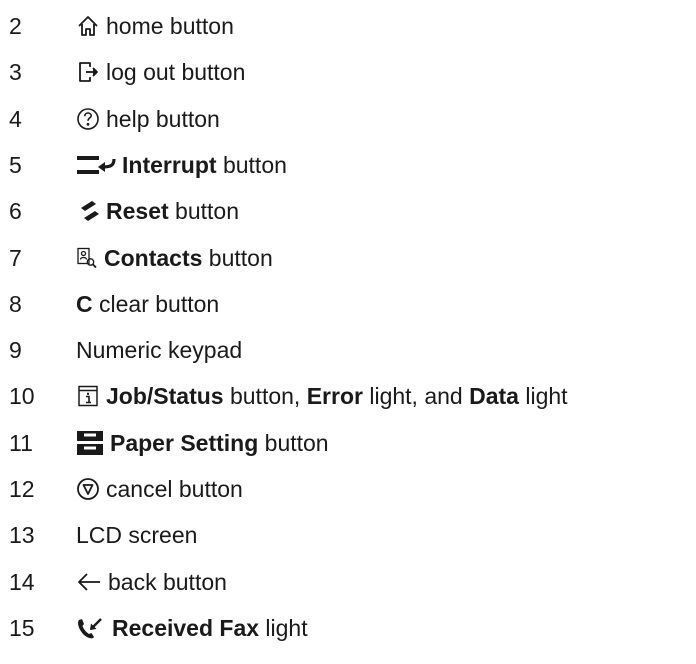 This screenshot has height=664, width=696. What do you see at coordinates (15, 118) in the screenshot?
I see `item-number: 4` at bounding box center [15, 118].